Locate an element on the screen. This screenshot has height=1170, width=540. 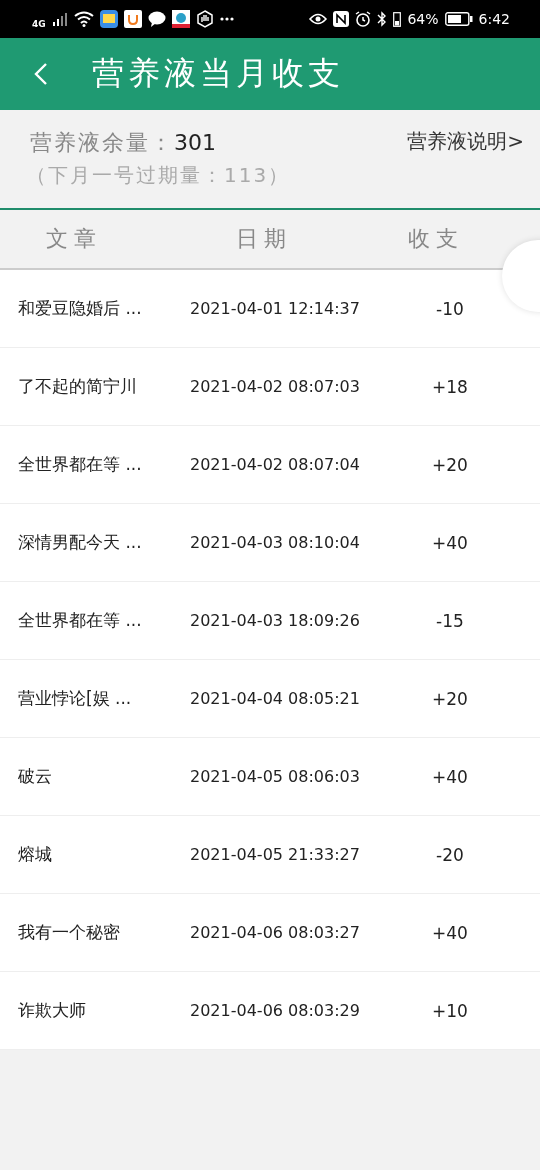
table-cell-text: -20 is located at coordinates (450, 854).